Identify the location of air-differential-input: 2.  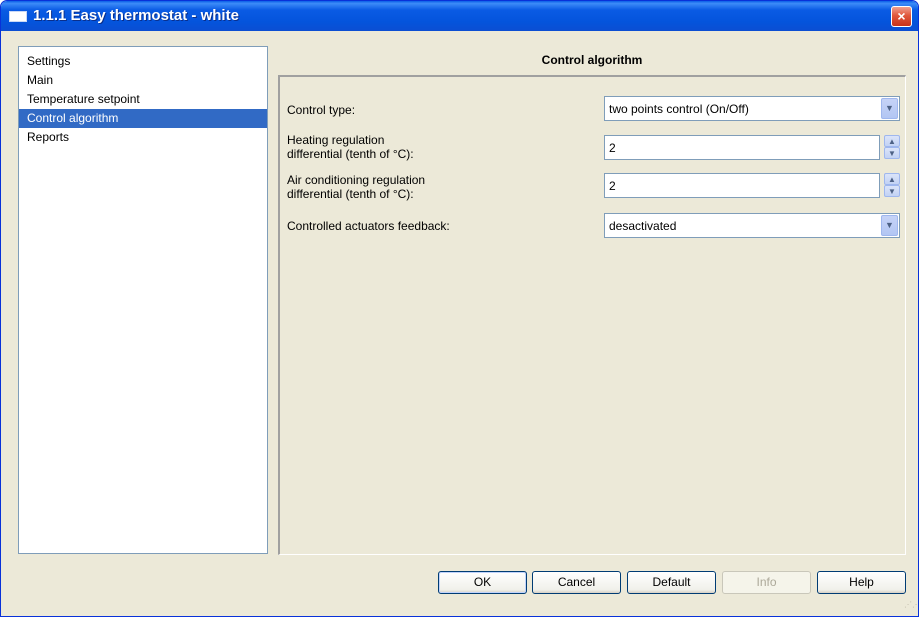
(742, 185).